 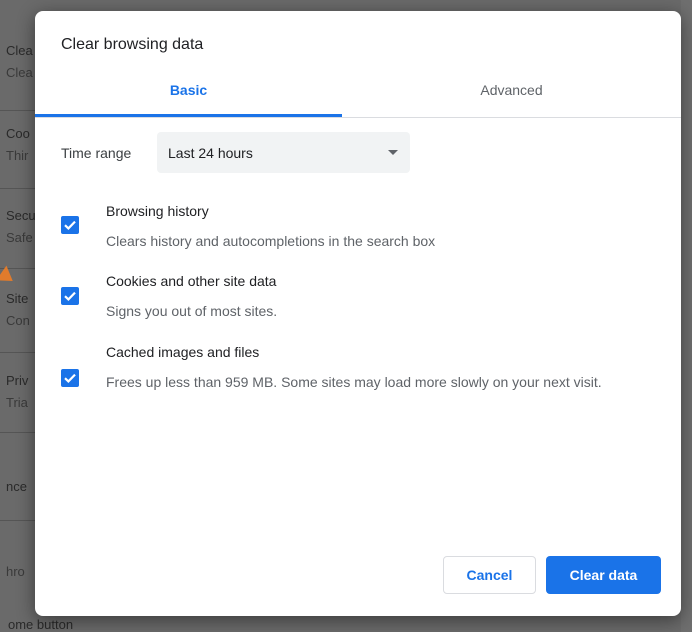 What do you see at coordinates (393, 152) in the screenshot?
I see `chevron-down-icon` at bounding box center [393, 152].